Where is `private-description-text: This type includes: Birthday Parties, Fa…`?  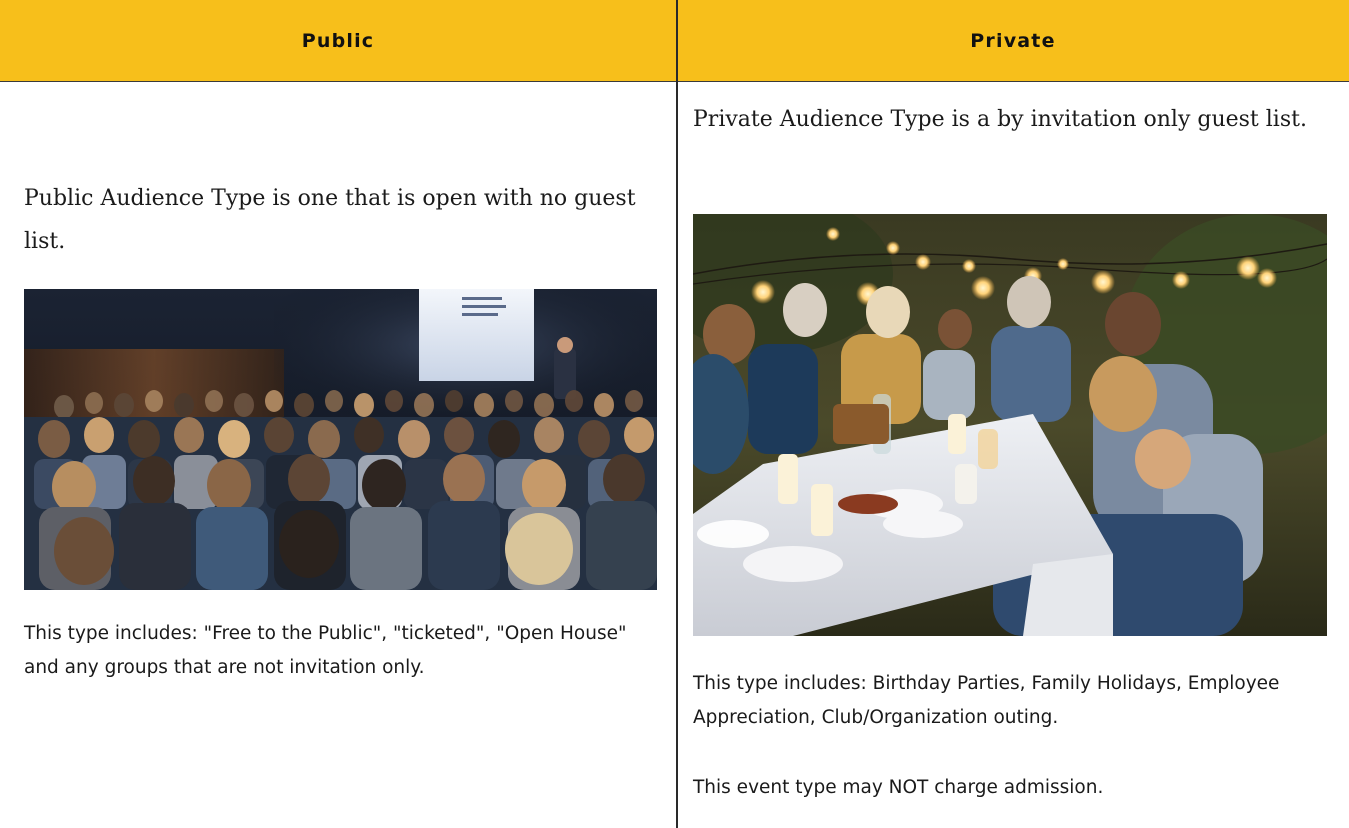
private-description-text: This type includes: Birthday Parties, Fa… is located at coordinates (986, 700).